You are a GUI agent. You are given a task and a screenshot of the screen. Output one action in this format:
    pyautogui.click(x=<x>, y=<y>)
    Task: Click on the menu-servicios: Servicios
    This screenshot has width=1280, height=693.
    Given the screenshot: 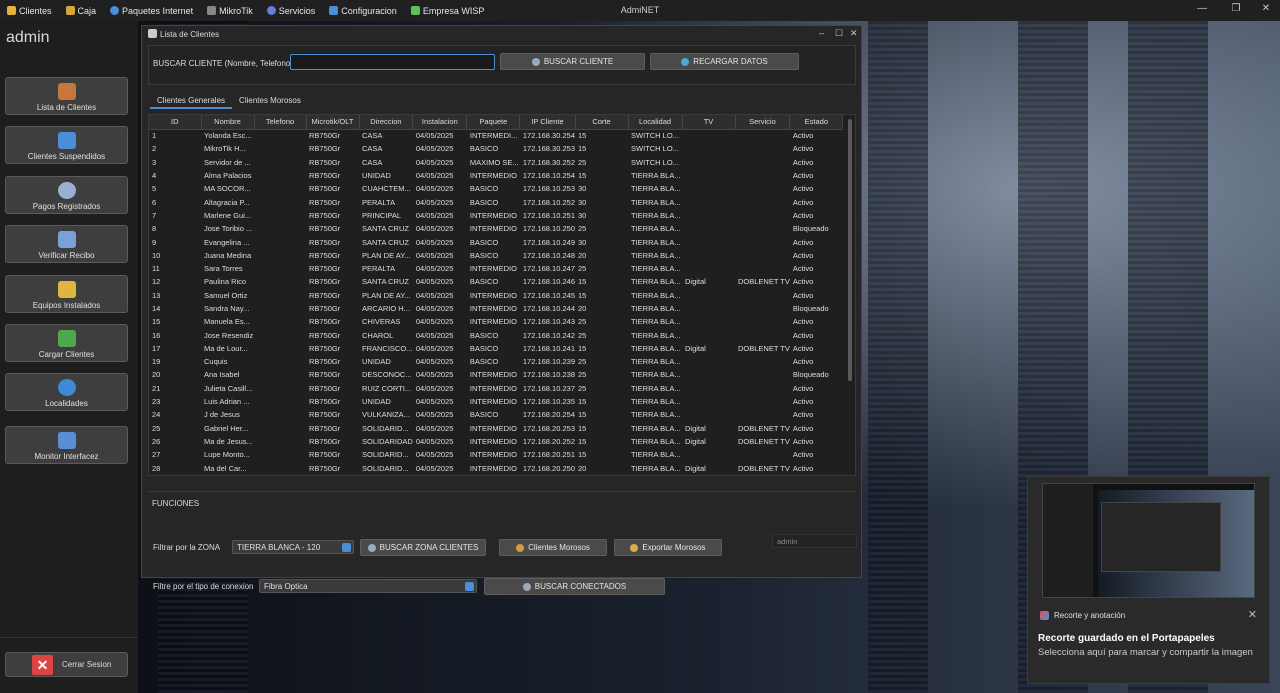 What is the action you would take?
    pyautogui.click(x=291, y=10)
    